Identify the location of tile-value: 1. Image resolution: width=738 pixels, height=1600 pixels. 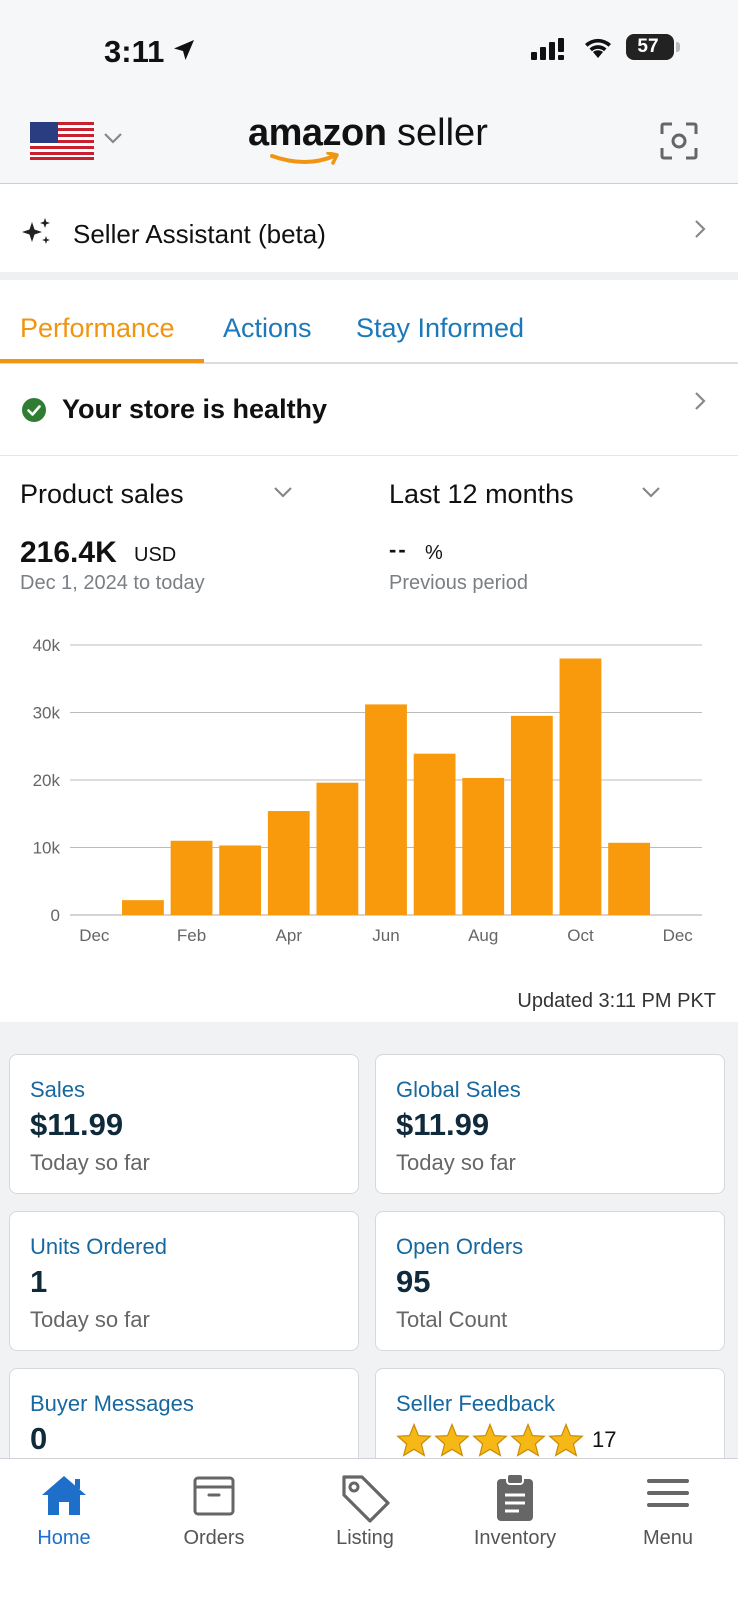
(39, 1281).